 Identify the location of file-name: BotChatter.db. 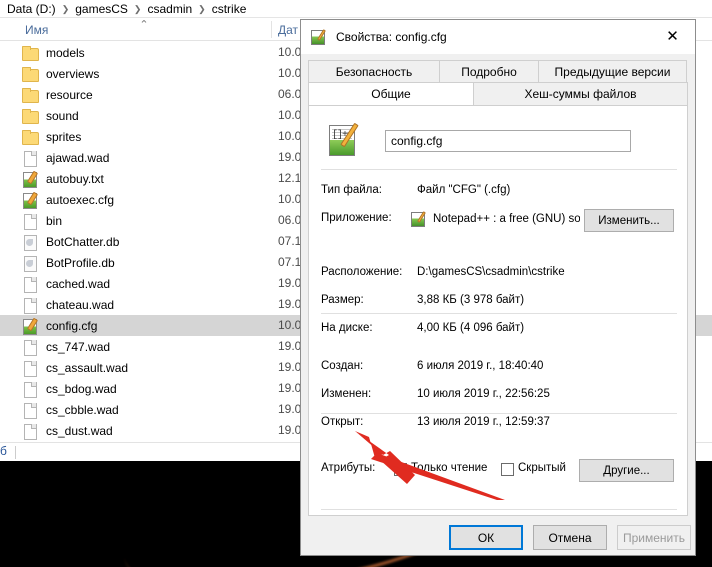
(83, 241).